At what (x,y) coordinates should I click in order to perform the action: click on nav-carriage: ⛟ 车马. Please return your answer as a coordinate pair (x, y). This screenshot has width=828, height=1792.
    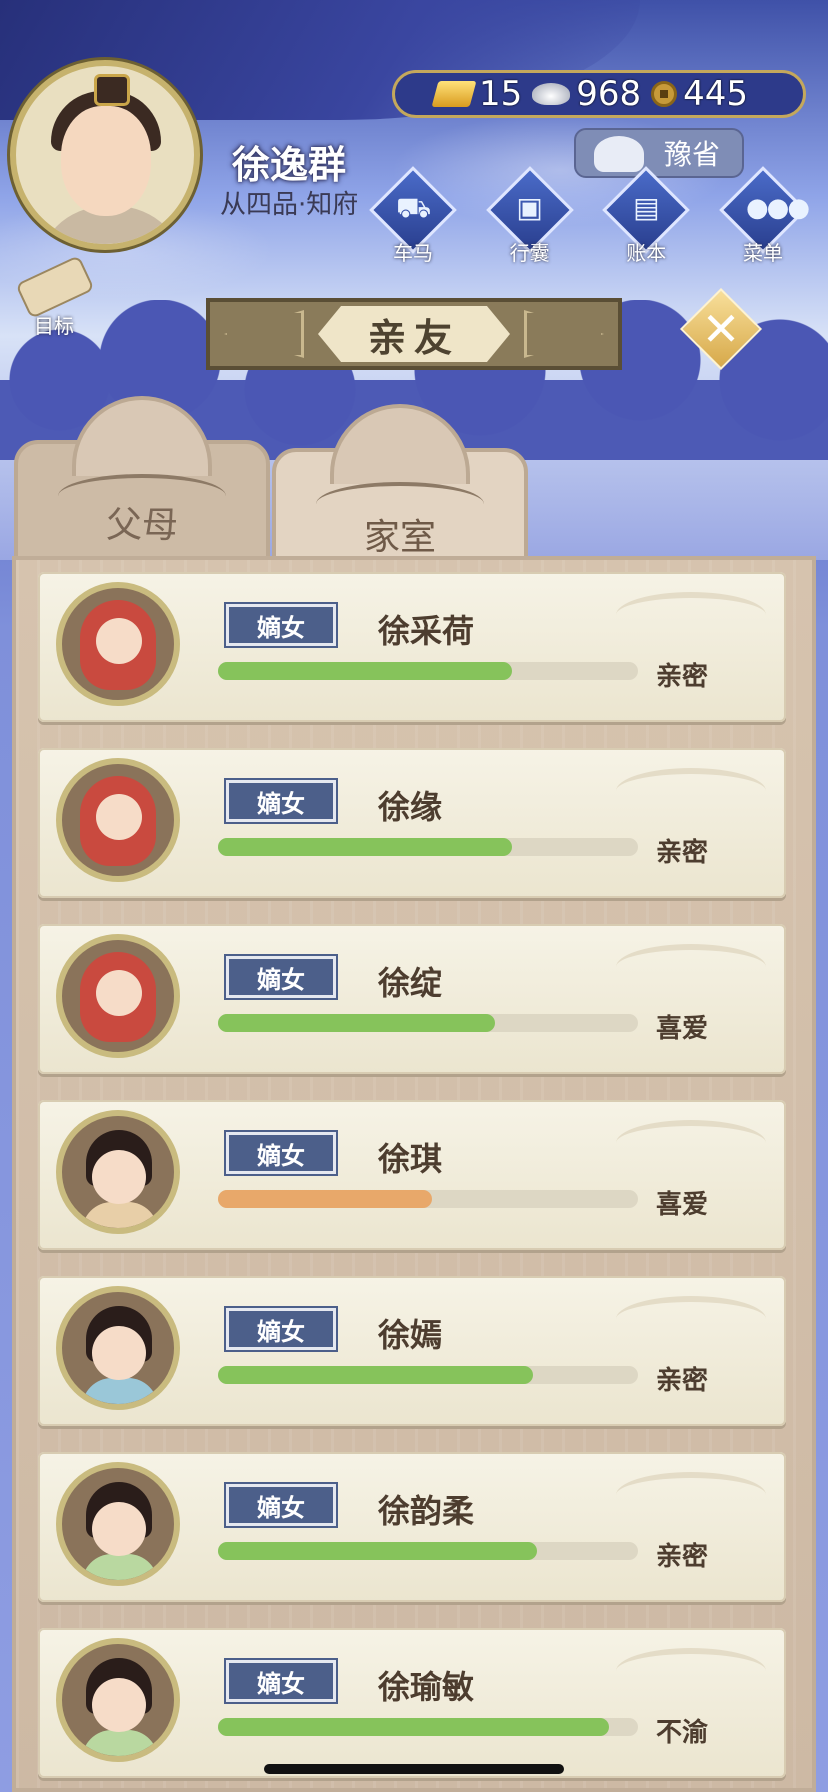
    Looking at the image, I should click on (415, 215).